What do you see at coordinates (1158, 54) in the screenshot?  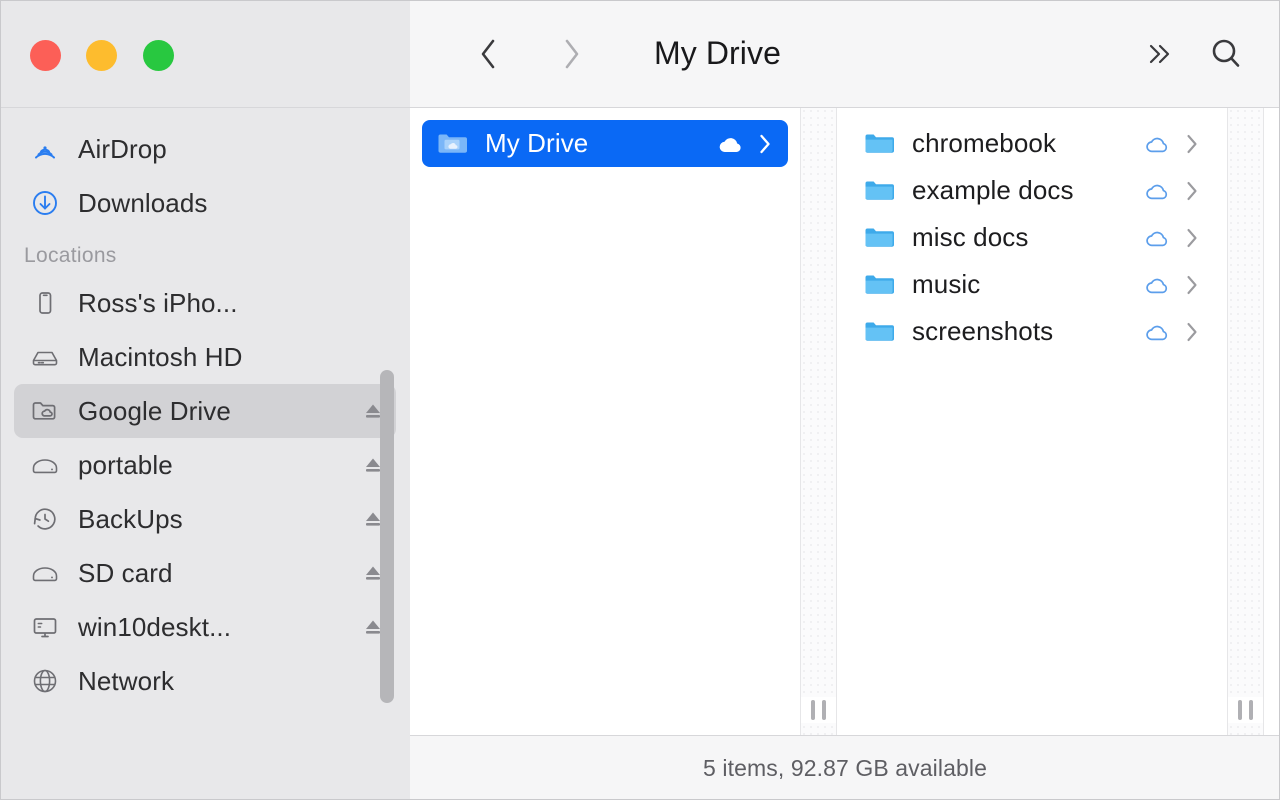 I see `toolbar-overflow-button` at bounding box center [1158, 54].